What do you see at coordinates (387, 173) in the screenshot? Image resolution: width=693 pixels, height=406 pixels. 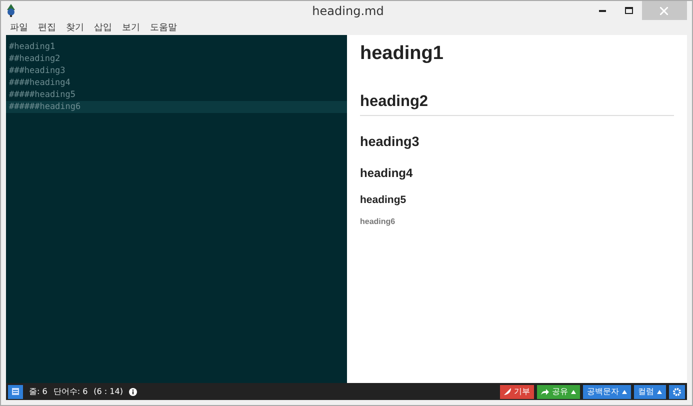 I see `heading: heading4` at bounding box center [387, 173].